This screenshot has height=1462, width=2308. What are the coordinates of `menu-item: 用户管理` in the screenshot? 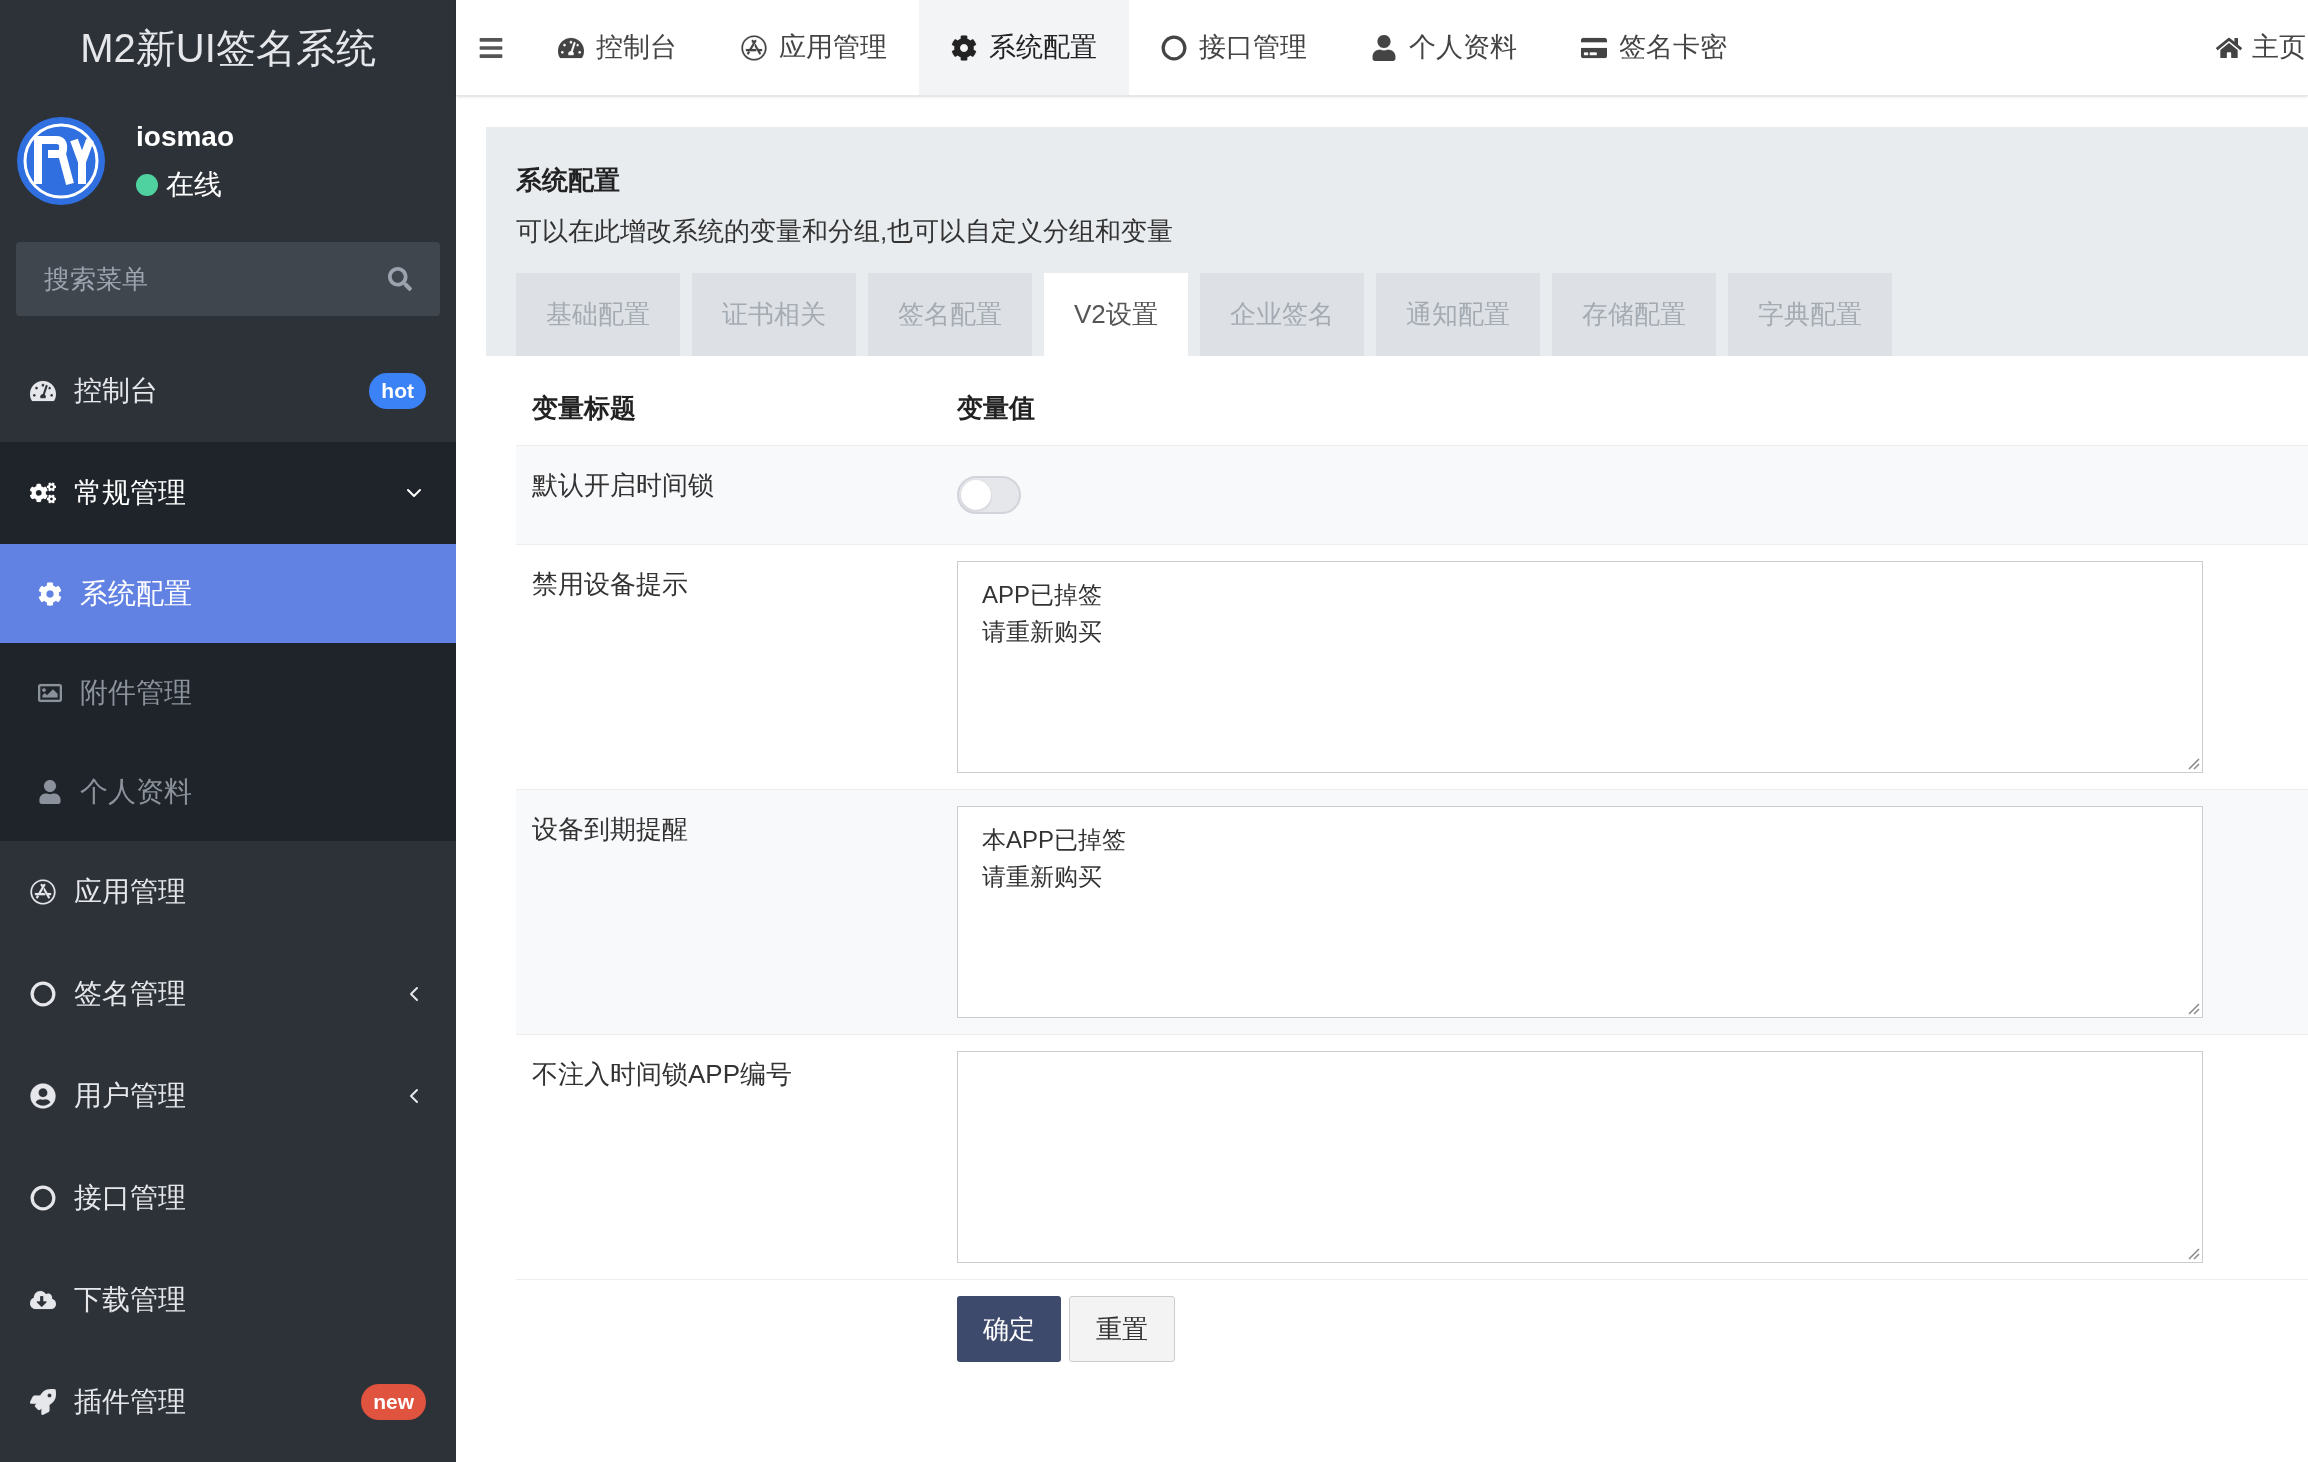 It's located at (228, 1096).